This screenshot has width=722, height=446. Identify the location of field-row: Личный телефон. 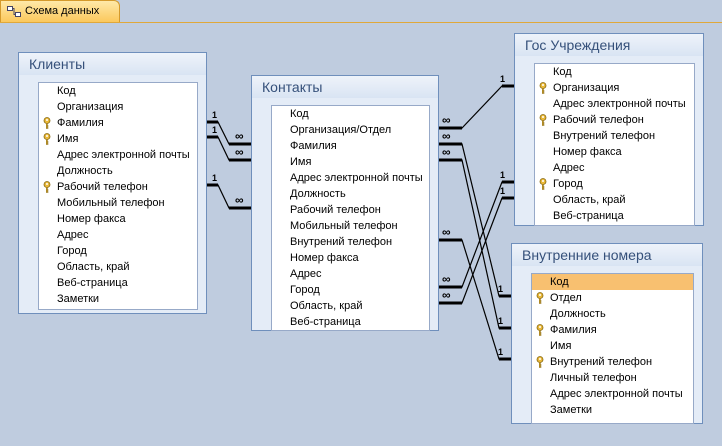
(612, 378).